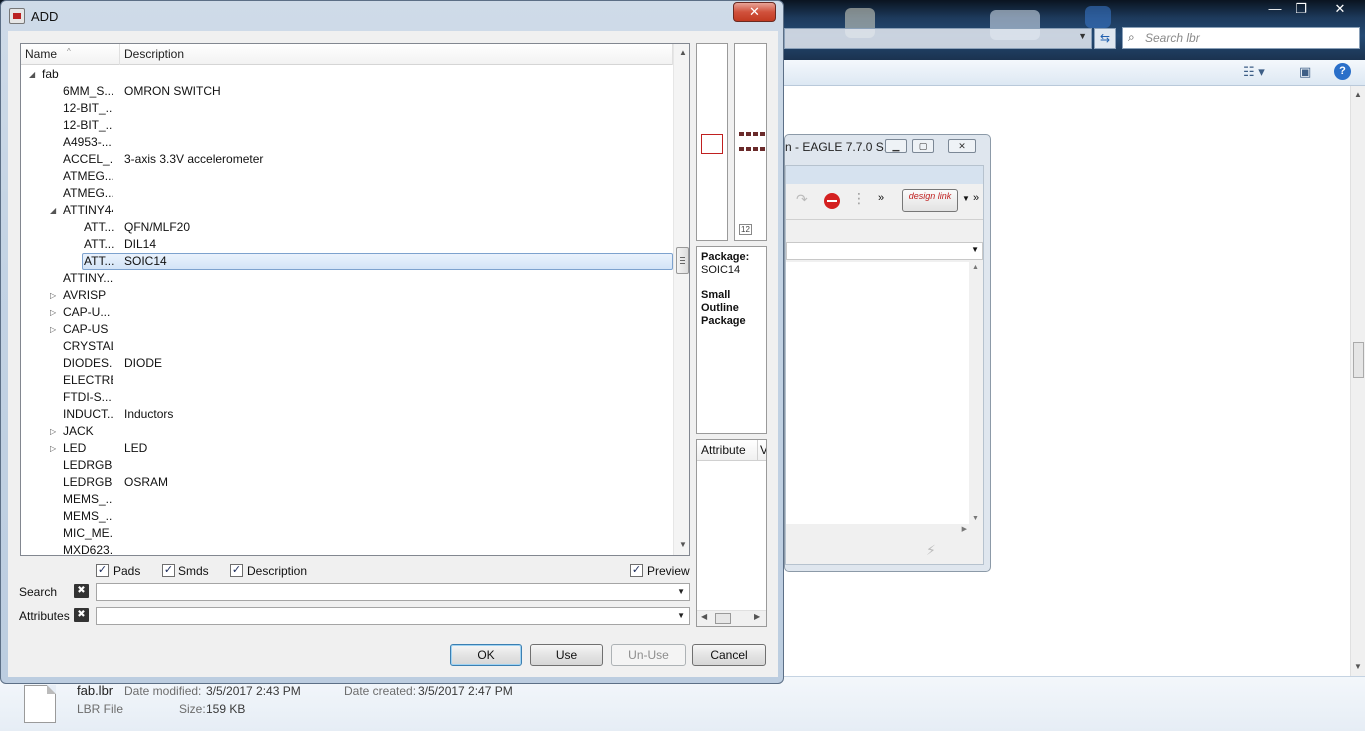 The width and height of the screenshot is (1365, 731). Describe the element at coordinates (347, 74) in the screenshot. I see `tree-row: ◢ fab` at that location.